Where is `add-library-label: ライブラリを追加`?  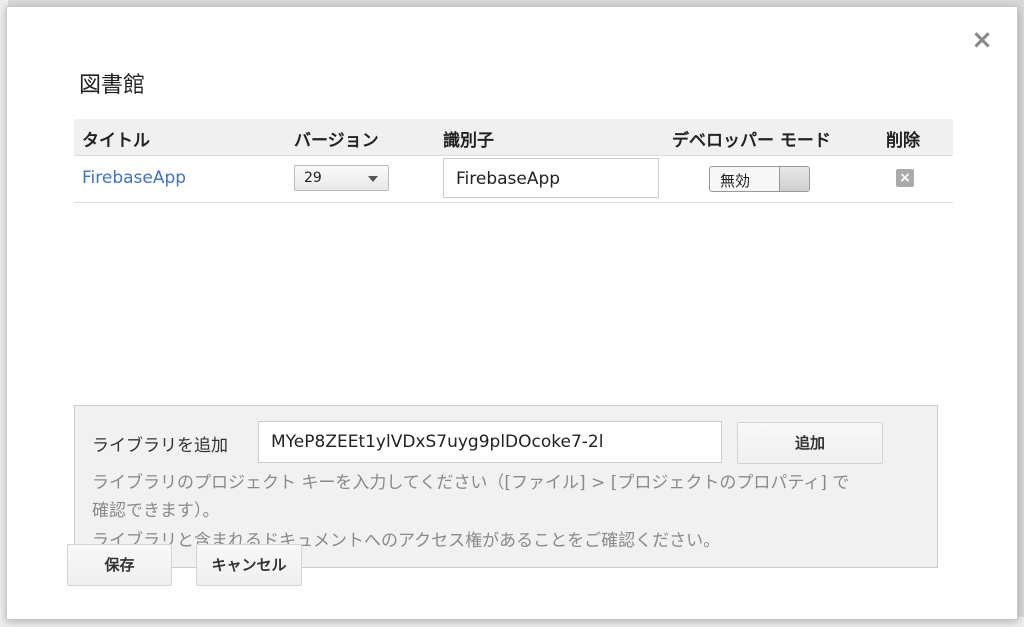 add-library-label: ライブラリを追加 is located at coordinates (160, 446).